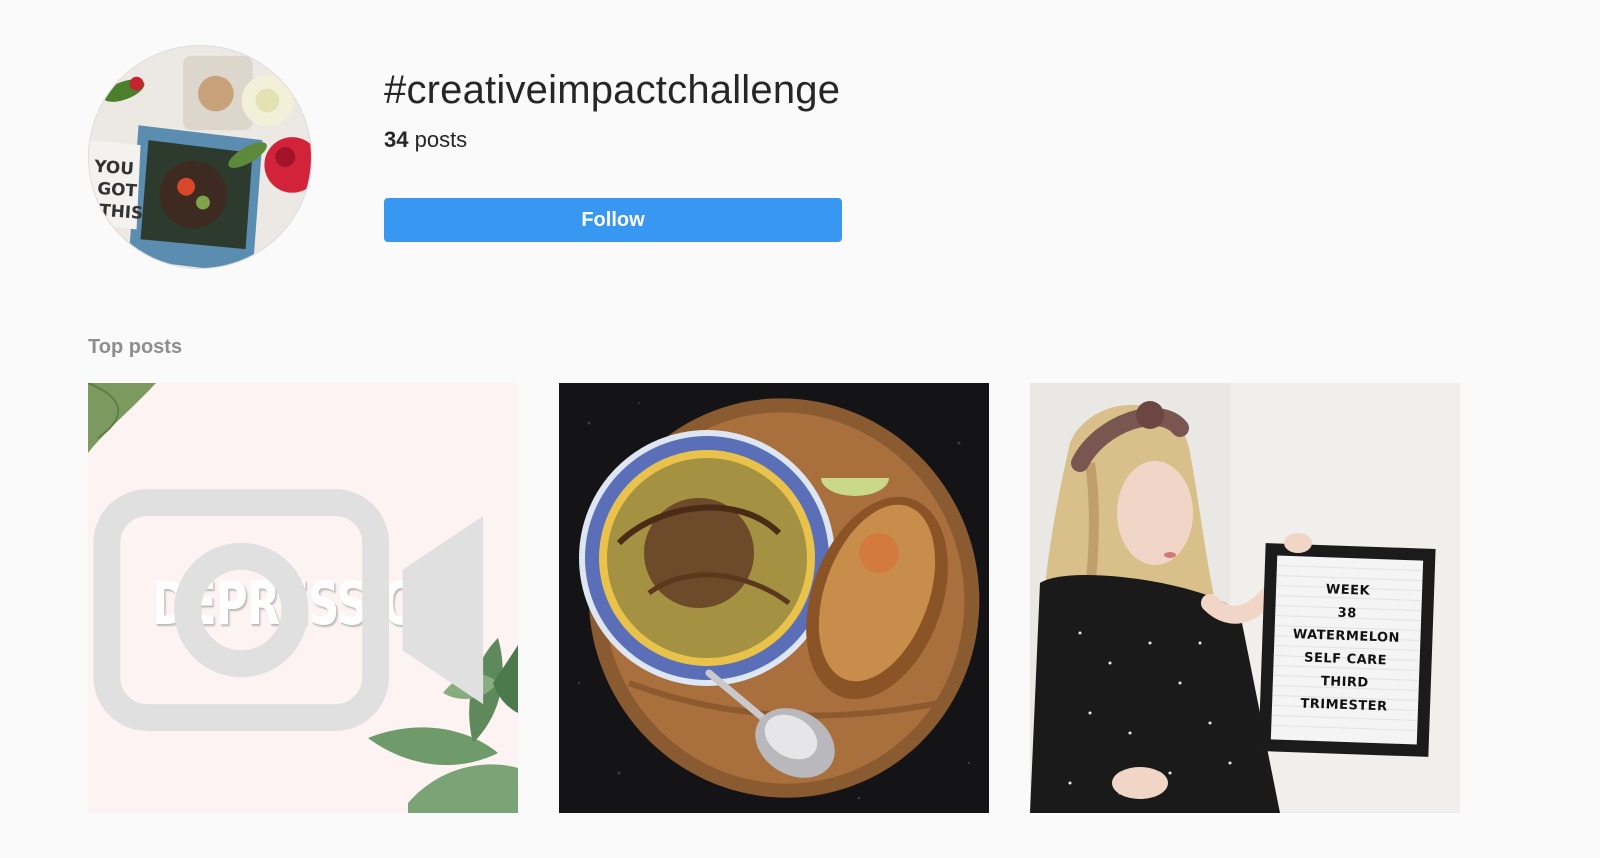  Describe the element at coordinates (774, 598) in the screenshot. I see `post-tile` at that location.